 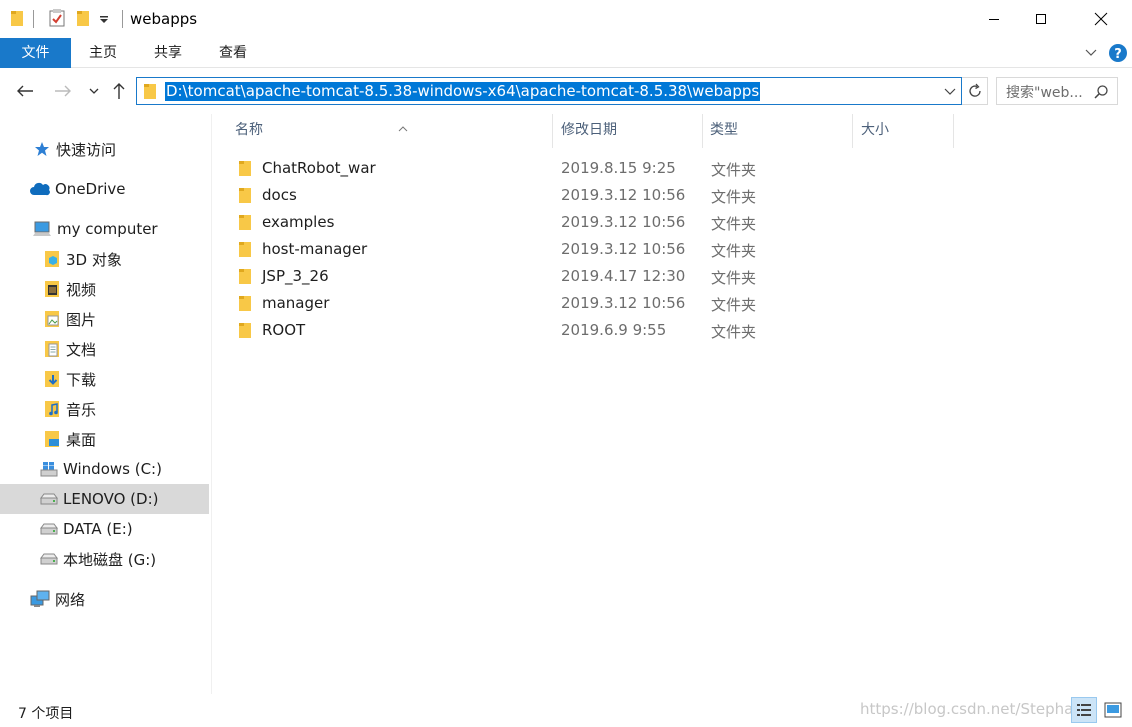 What do you see at coordinates (110, 559) in the screenshot?
I see `nav-label: 本地磁盘 (G:)` at bounding box center [110, 559].